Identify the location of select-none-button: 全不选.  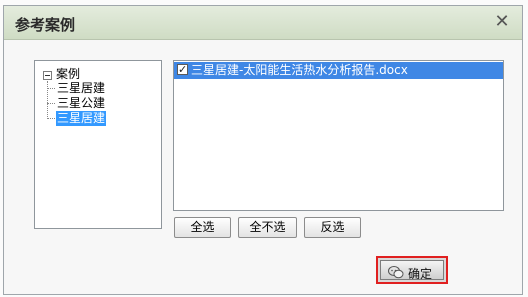
(267, 227).